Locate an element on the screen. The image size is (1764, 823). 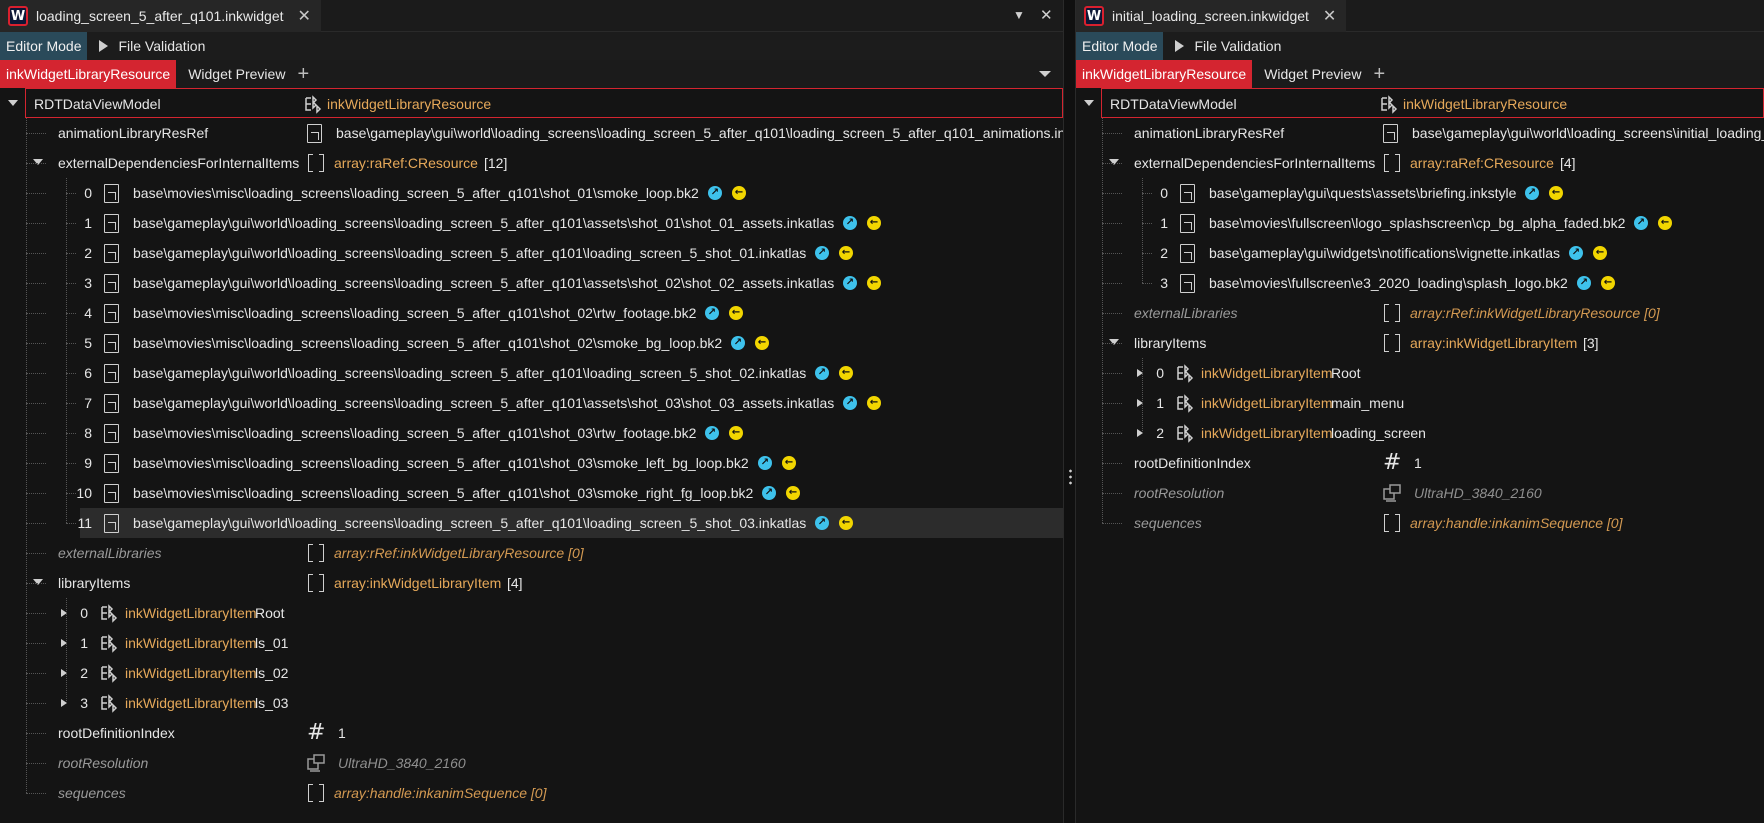
splitter-grip-icon is located at coordinates (1070, 477).